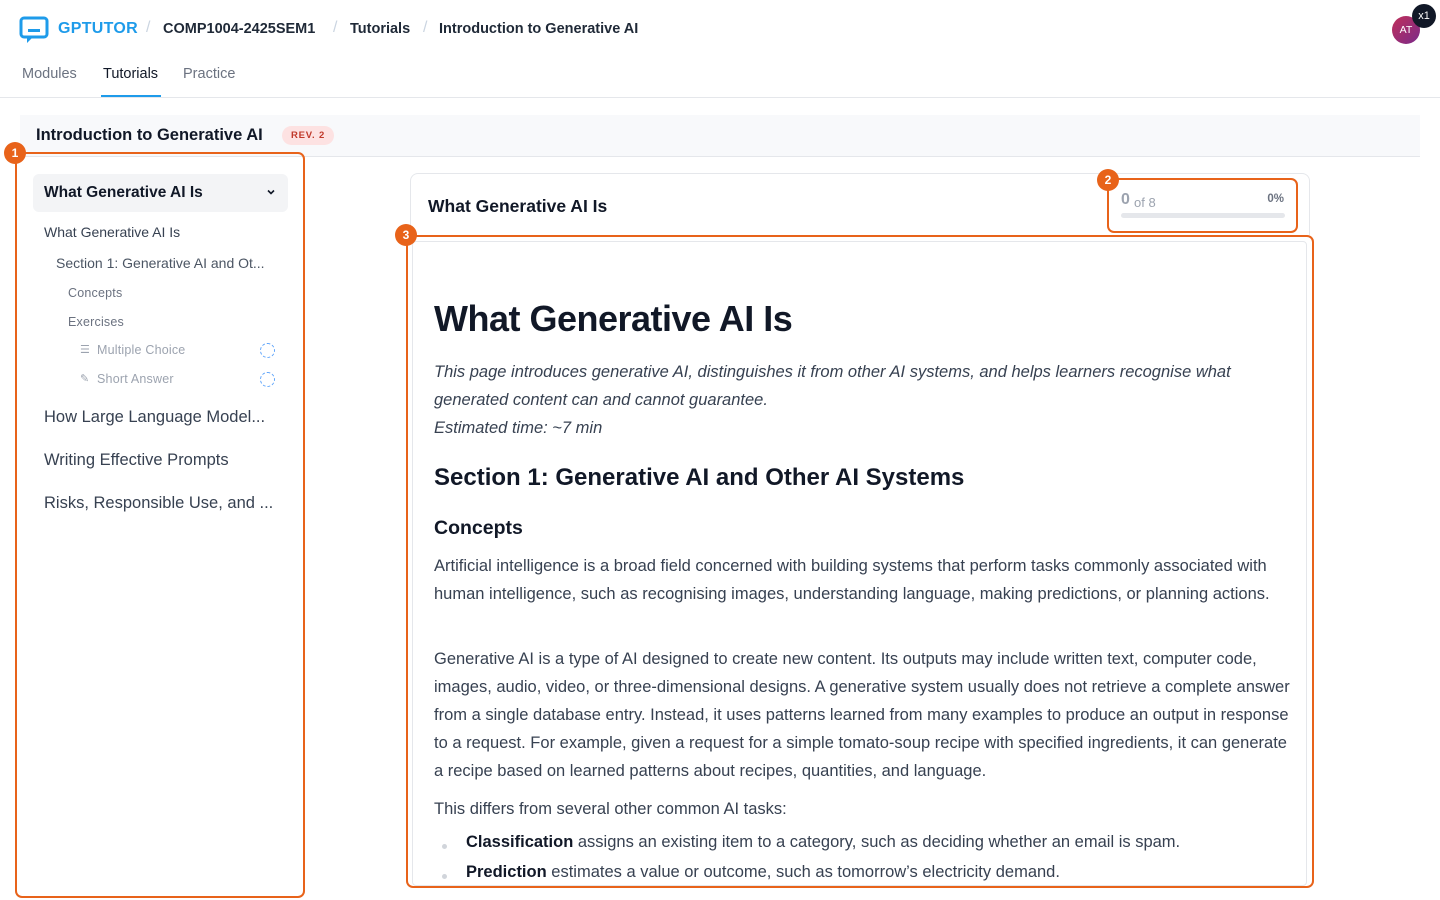 The image size is (1440, 900). I want to click on breadcrumb-course: COMP1004-2425SEM1, so click(239, 29).